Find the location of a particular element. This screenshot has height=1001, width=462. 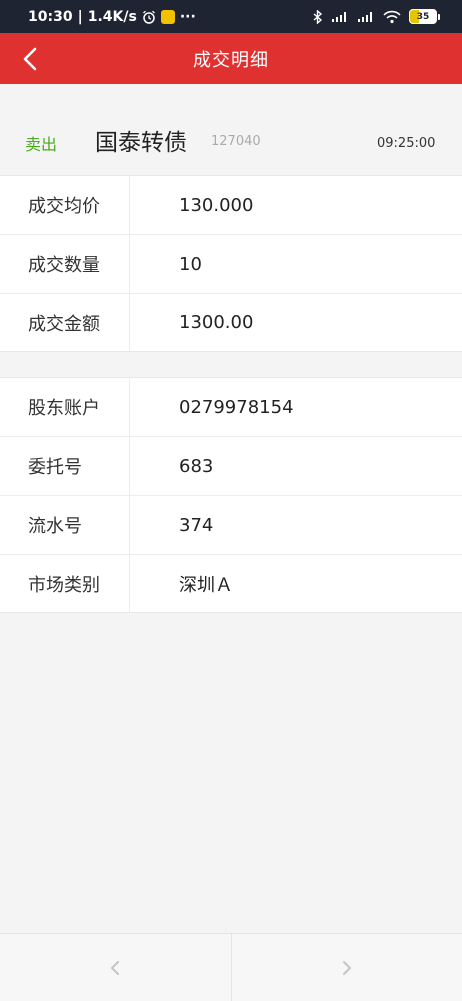

battery-level: 35 is located at coordinates (423, 17).